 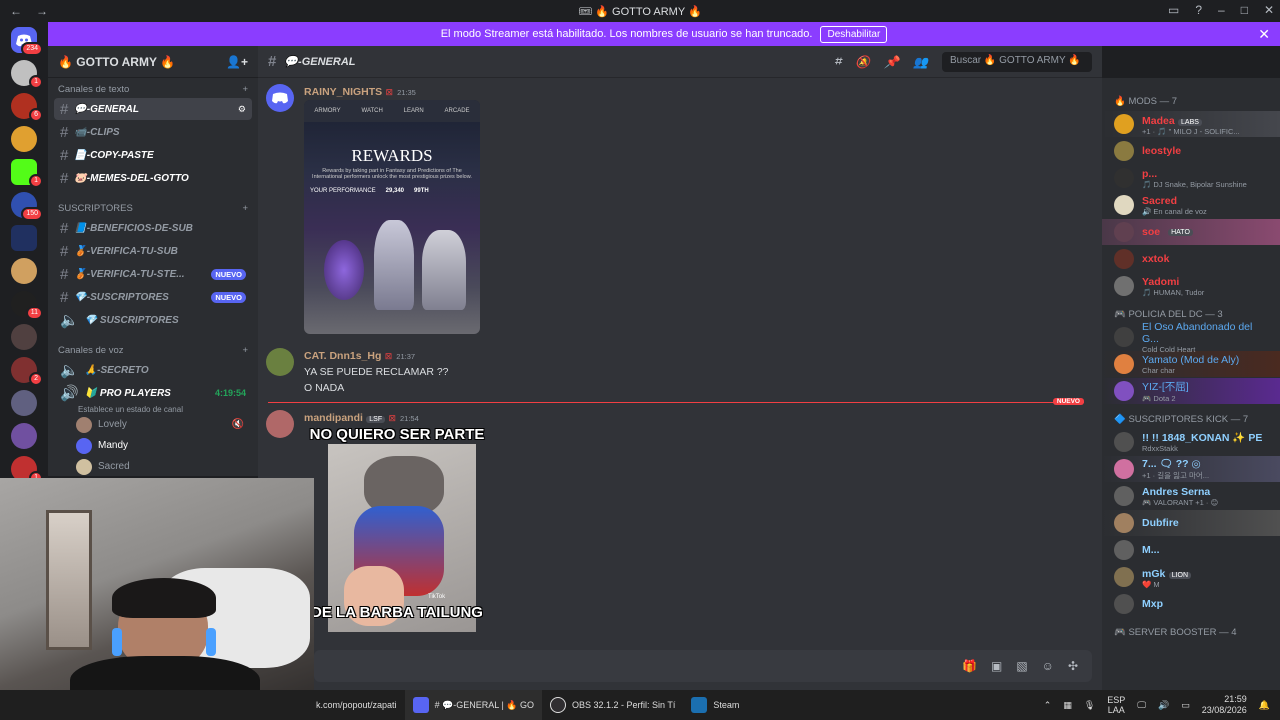 I want to click on member-item: Sacred 🔊 En canal de voz, so click(x=1191, y=205).